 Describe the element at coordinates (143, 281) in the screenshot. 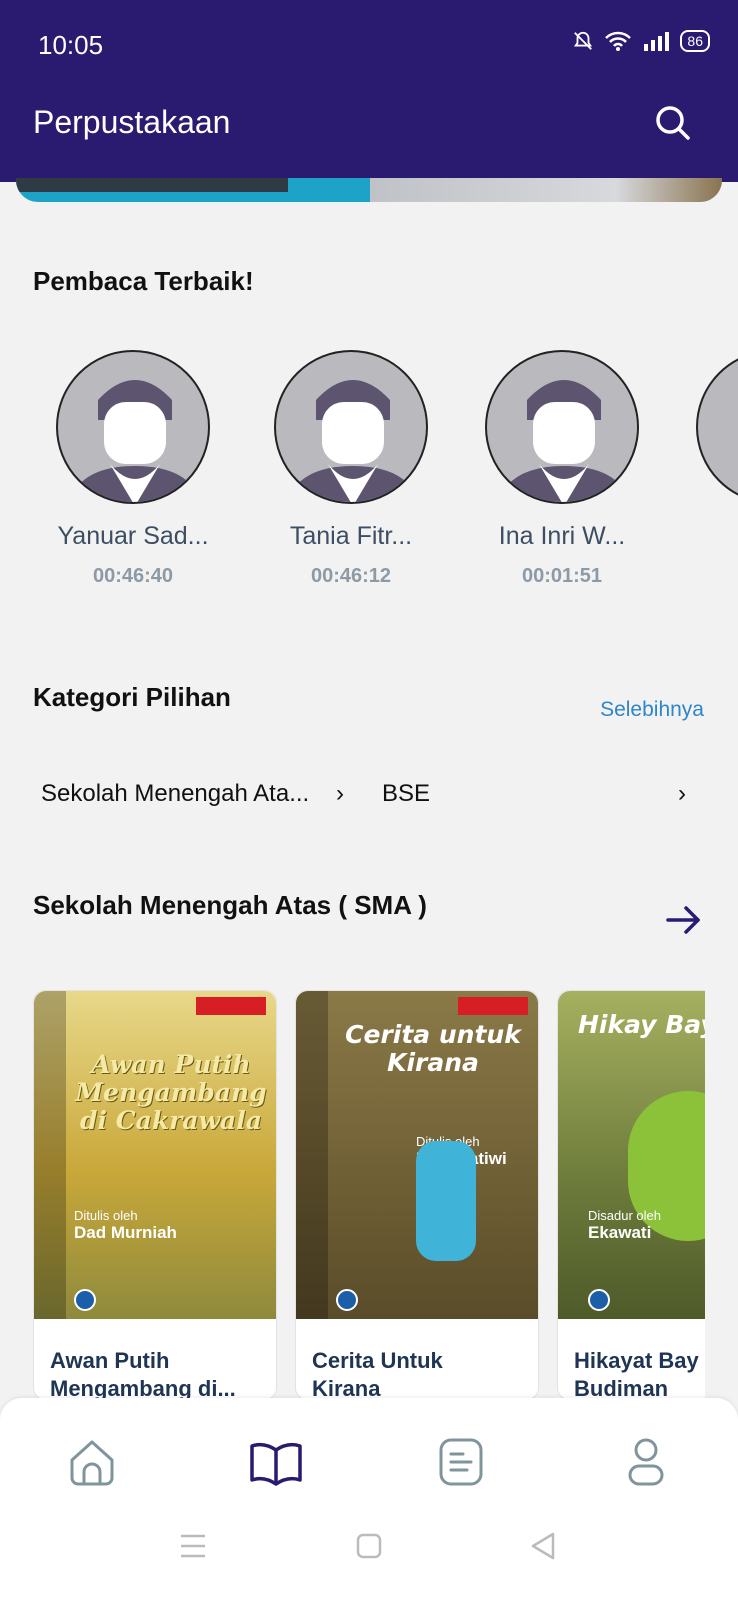

I see `top-readers-heading: Pembaca Terbaik!` at that location.